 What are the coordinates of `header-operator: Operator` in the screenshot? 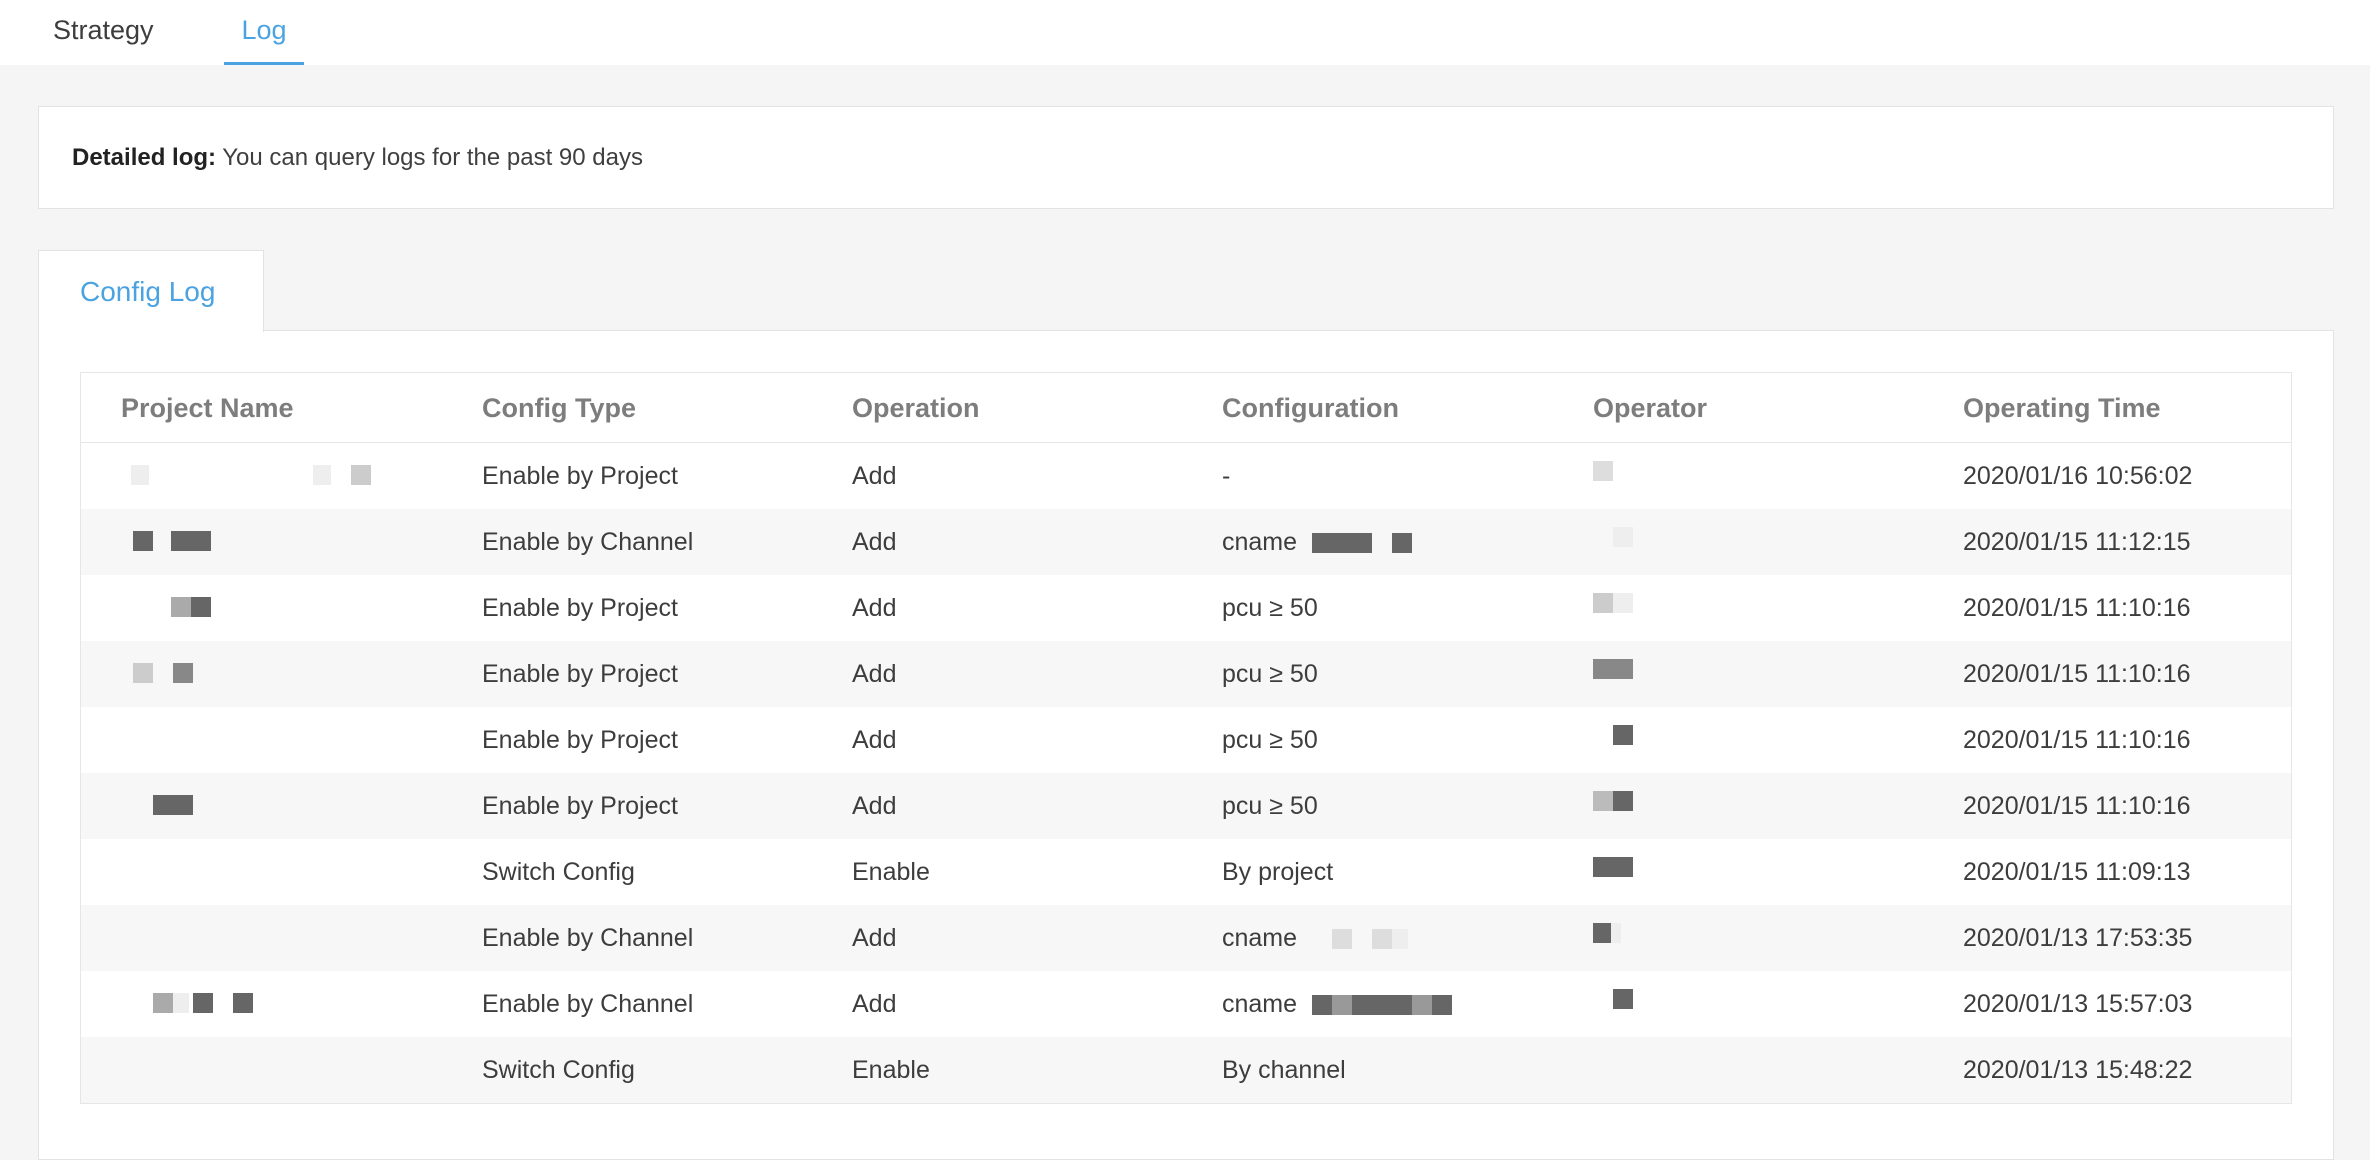 It's located at (1650, 408).